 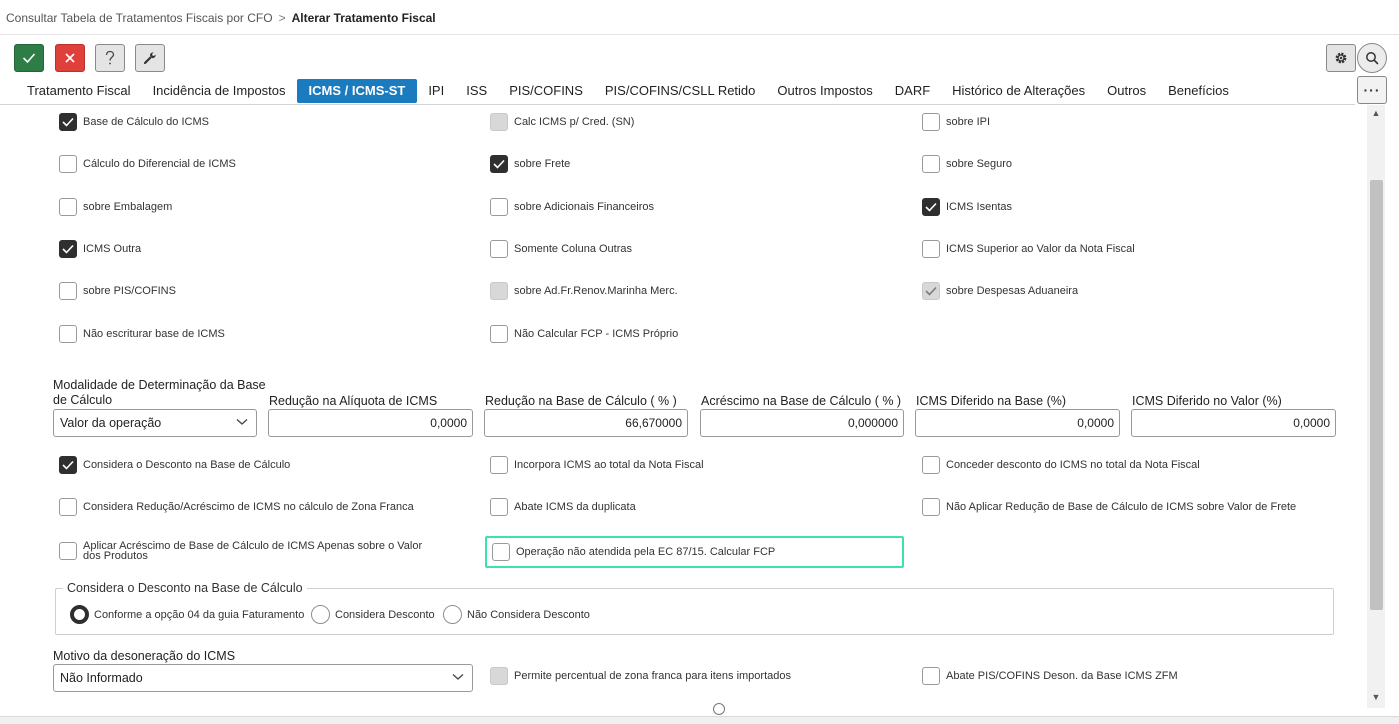 What do you see at coordinates (357, 91) in the screenshot?
I see `tab-icms-icms-st: ICMS / ICMS-ST` at bounding box center [357, 91].